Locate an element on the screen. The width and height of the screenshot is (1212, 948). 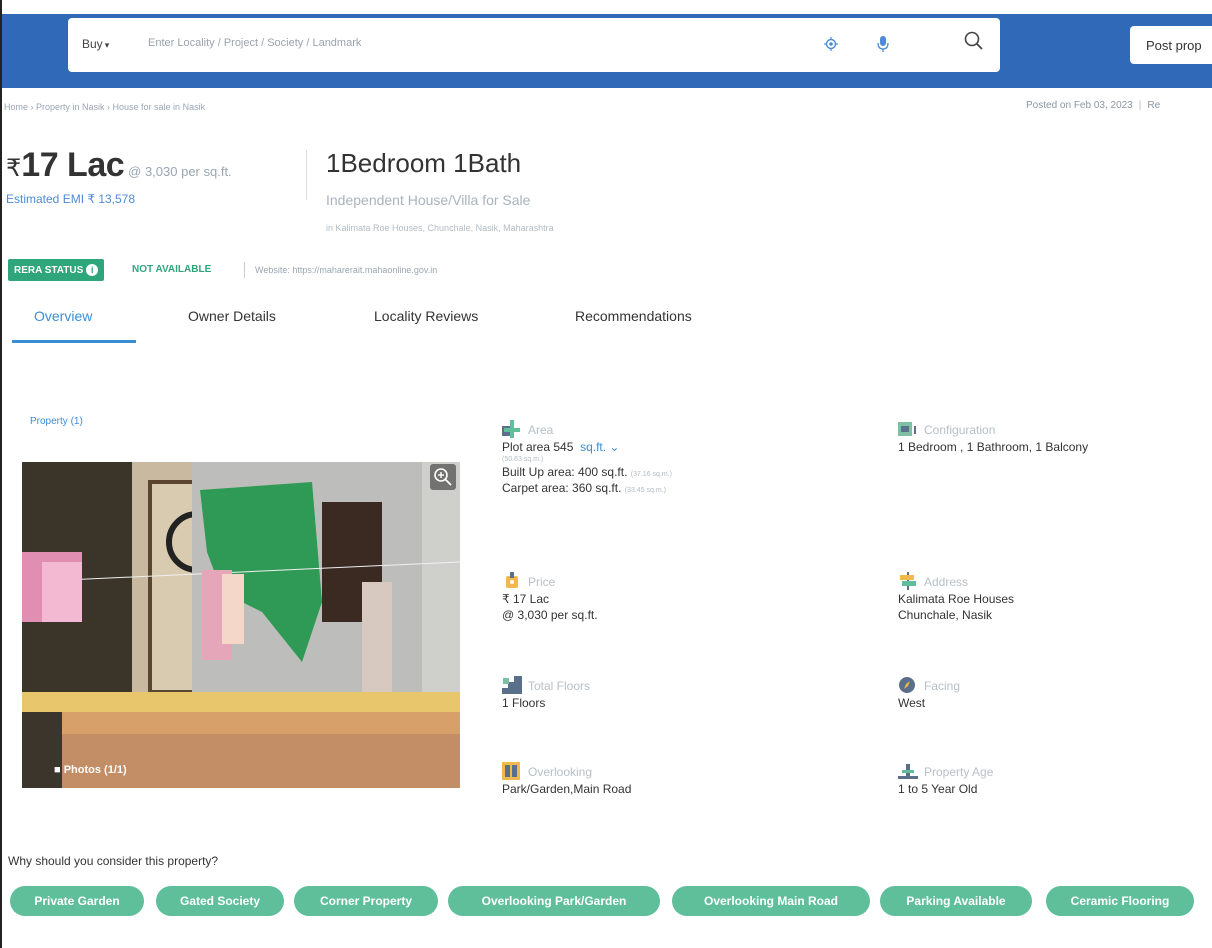
buy-dropdown: Buy ▾ is located at coordinates (95, 44).